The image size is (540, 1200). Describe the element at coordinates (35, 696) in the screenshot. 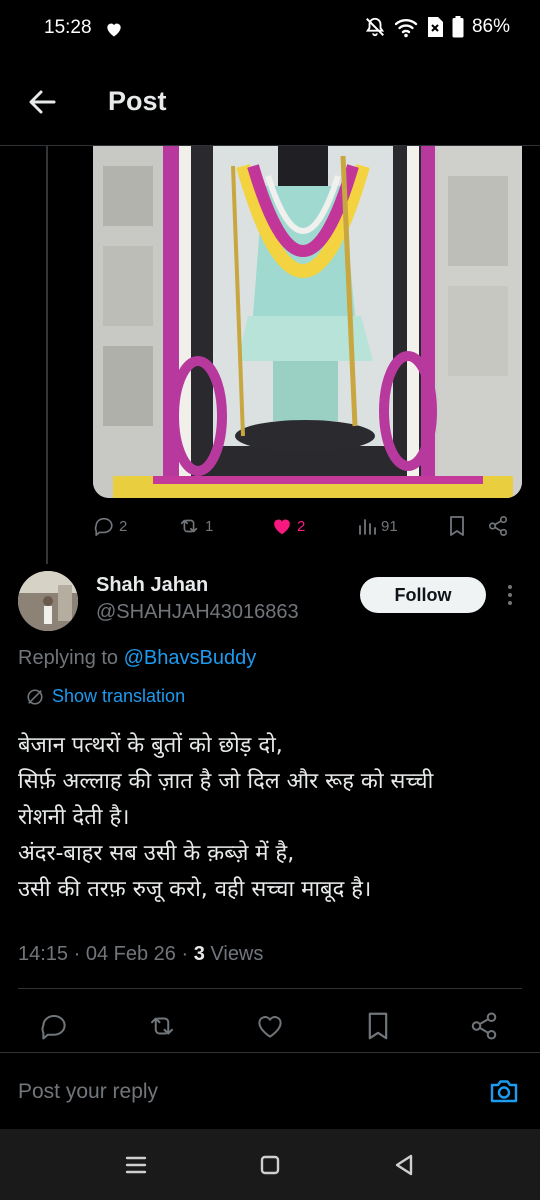

I see `translate-icon` at that location.